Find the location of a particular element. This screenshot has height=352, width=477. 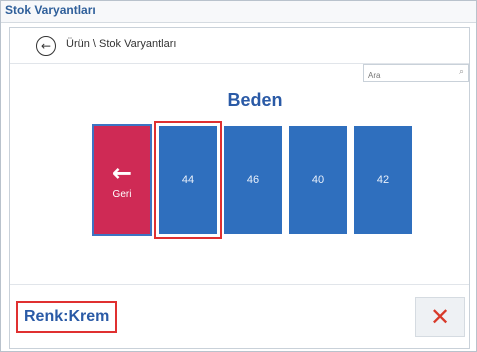

search-input is located at coordinates (407, 75).